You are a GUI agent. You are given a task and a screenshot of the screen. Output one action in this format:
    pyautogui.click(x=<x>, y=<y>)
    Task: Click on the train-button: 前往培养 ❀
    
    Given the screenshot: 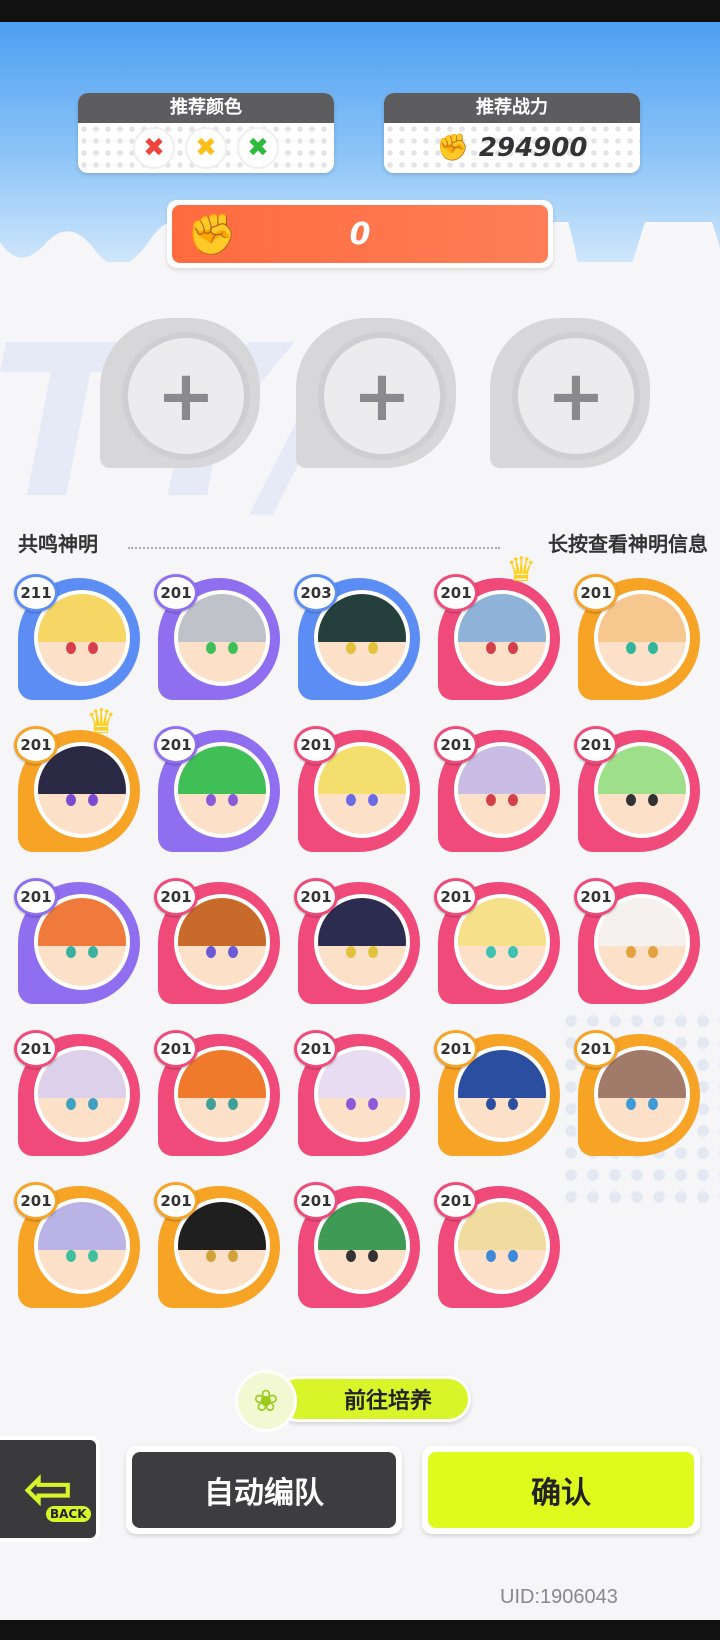 What is the action you would take?
    pyautogui.click(x=355, y=1401)
    